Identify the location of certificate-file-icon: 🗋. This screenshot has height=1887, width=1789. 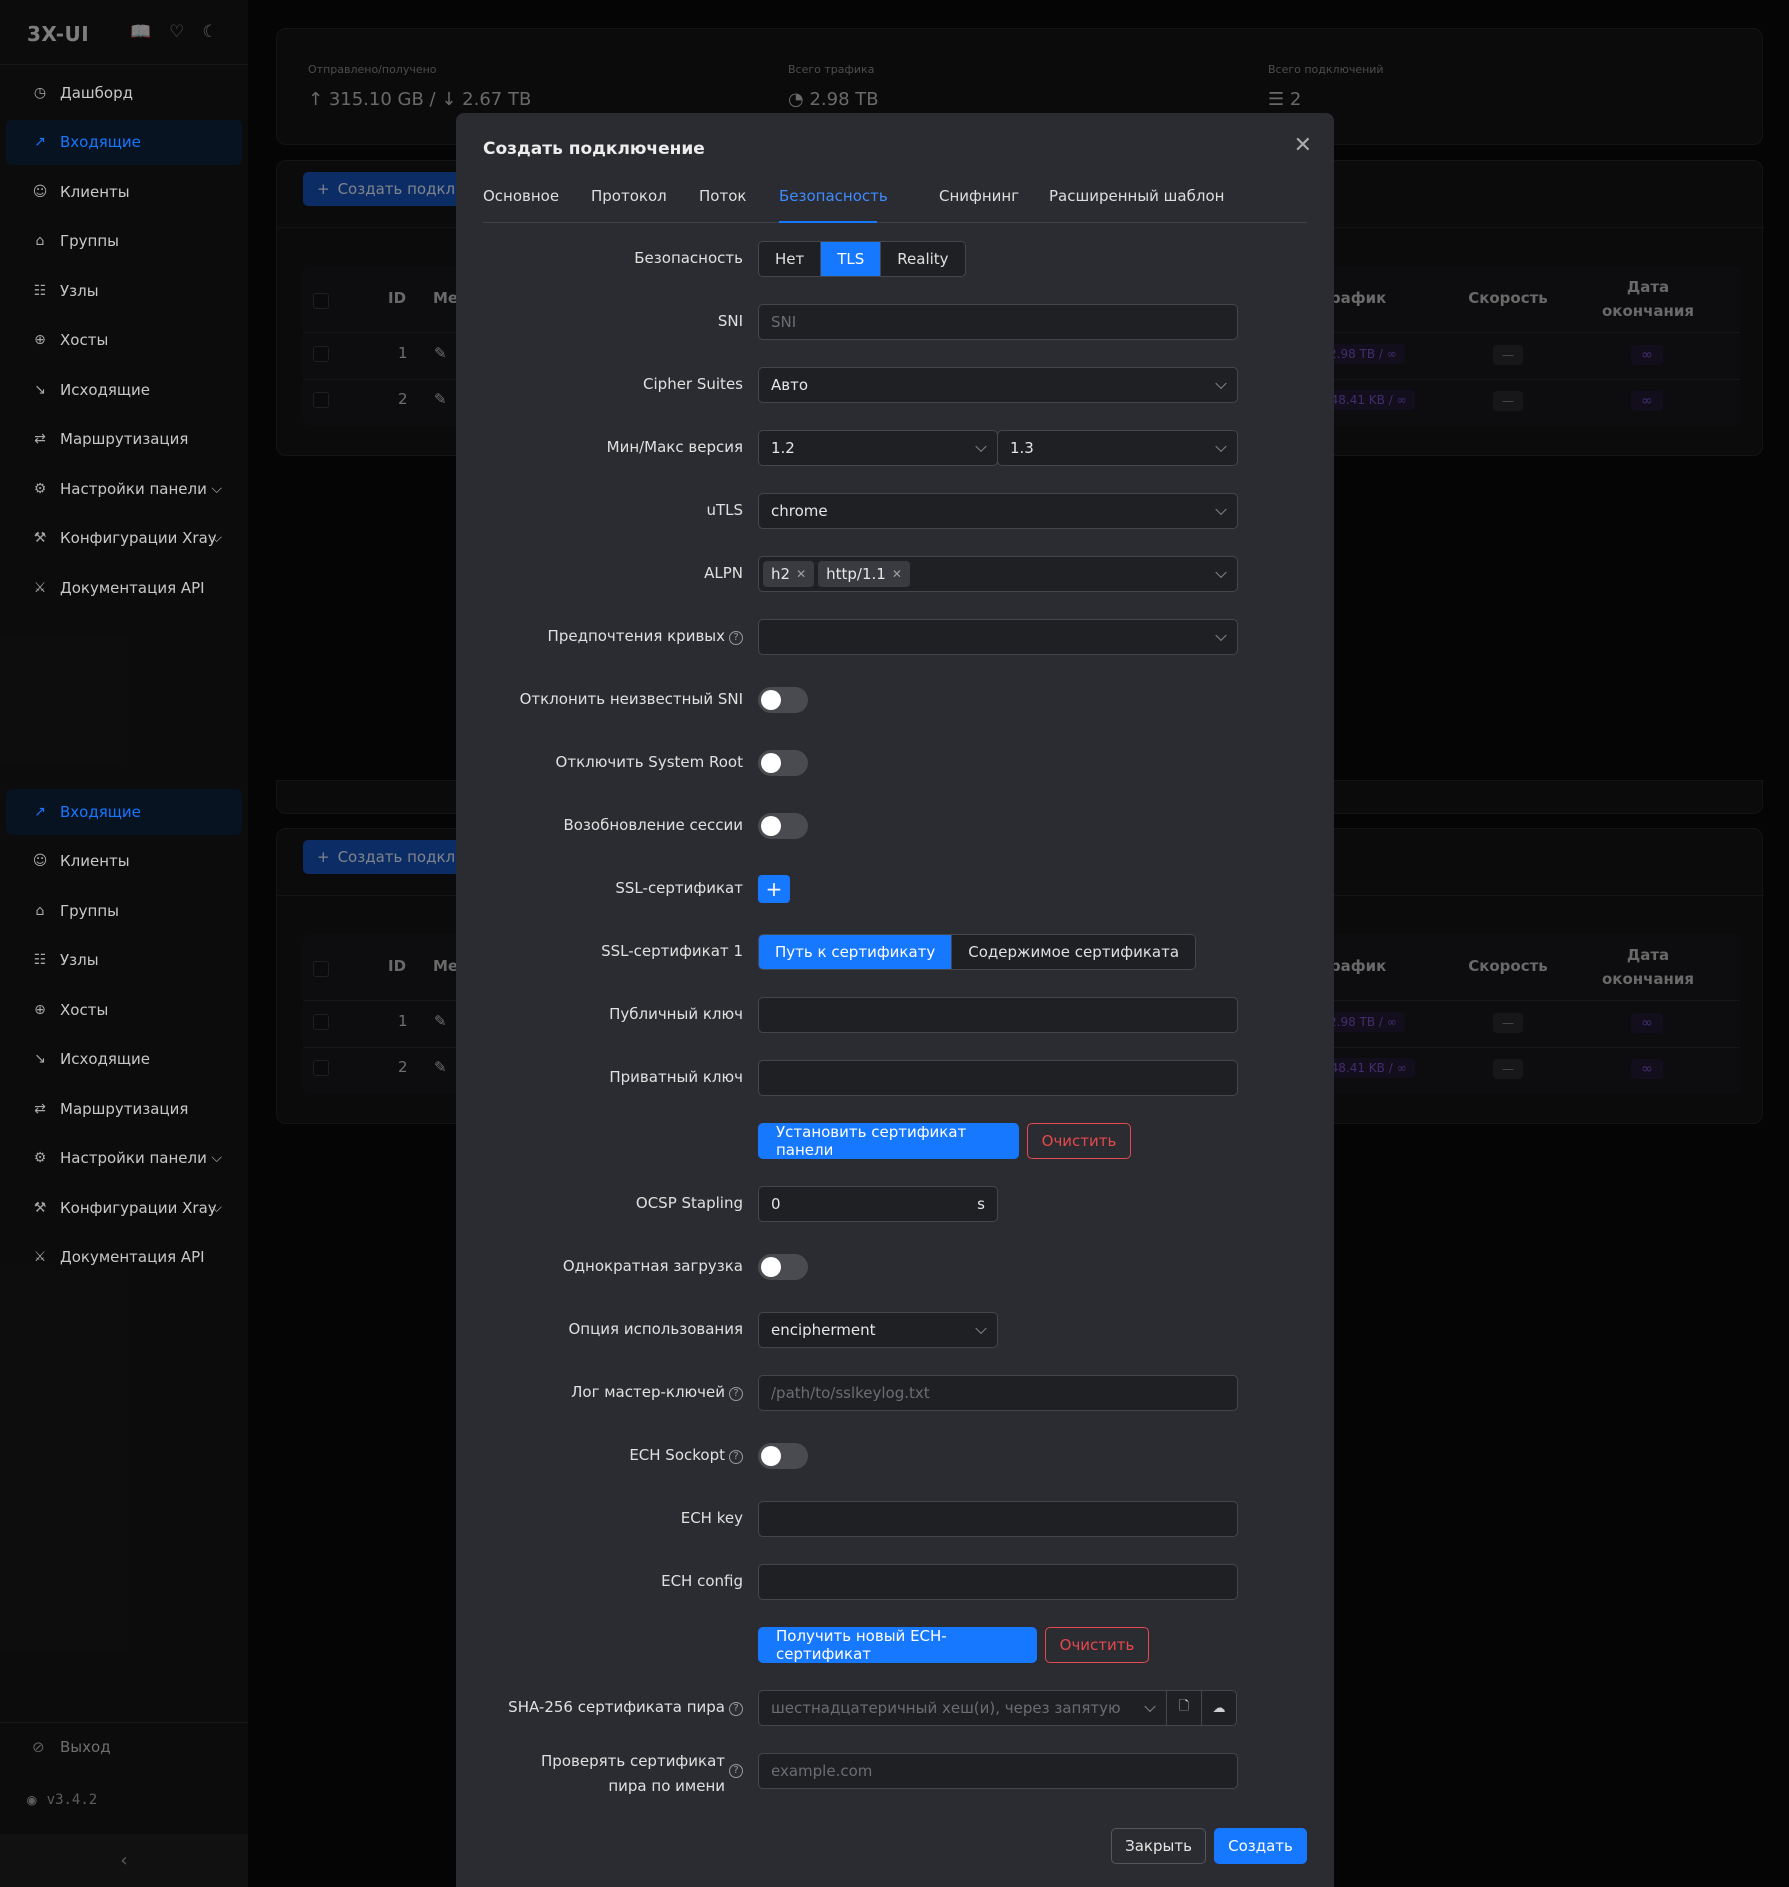
(1184, 1708).